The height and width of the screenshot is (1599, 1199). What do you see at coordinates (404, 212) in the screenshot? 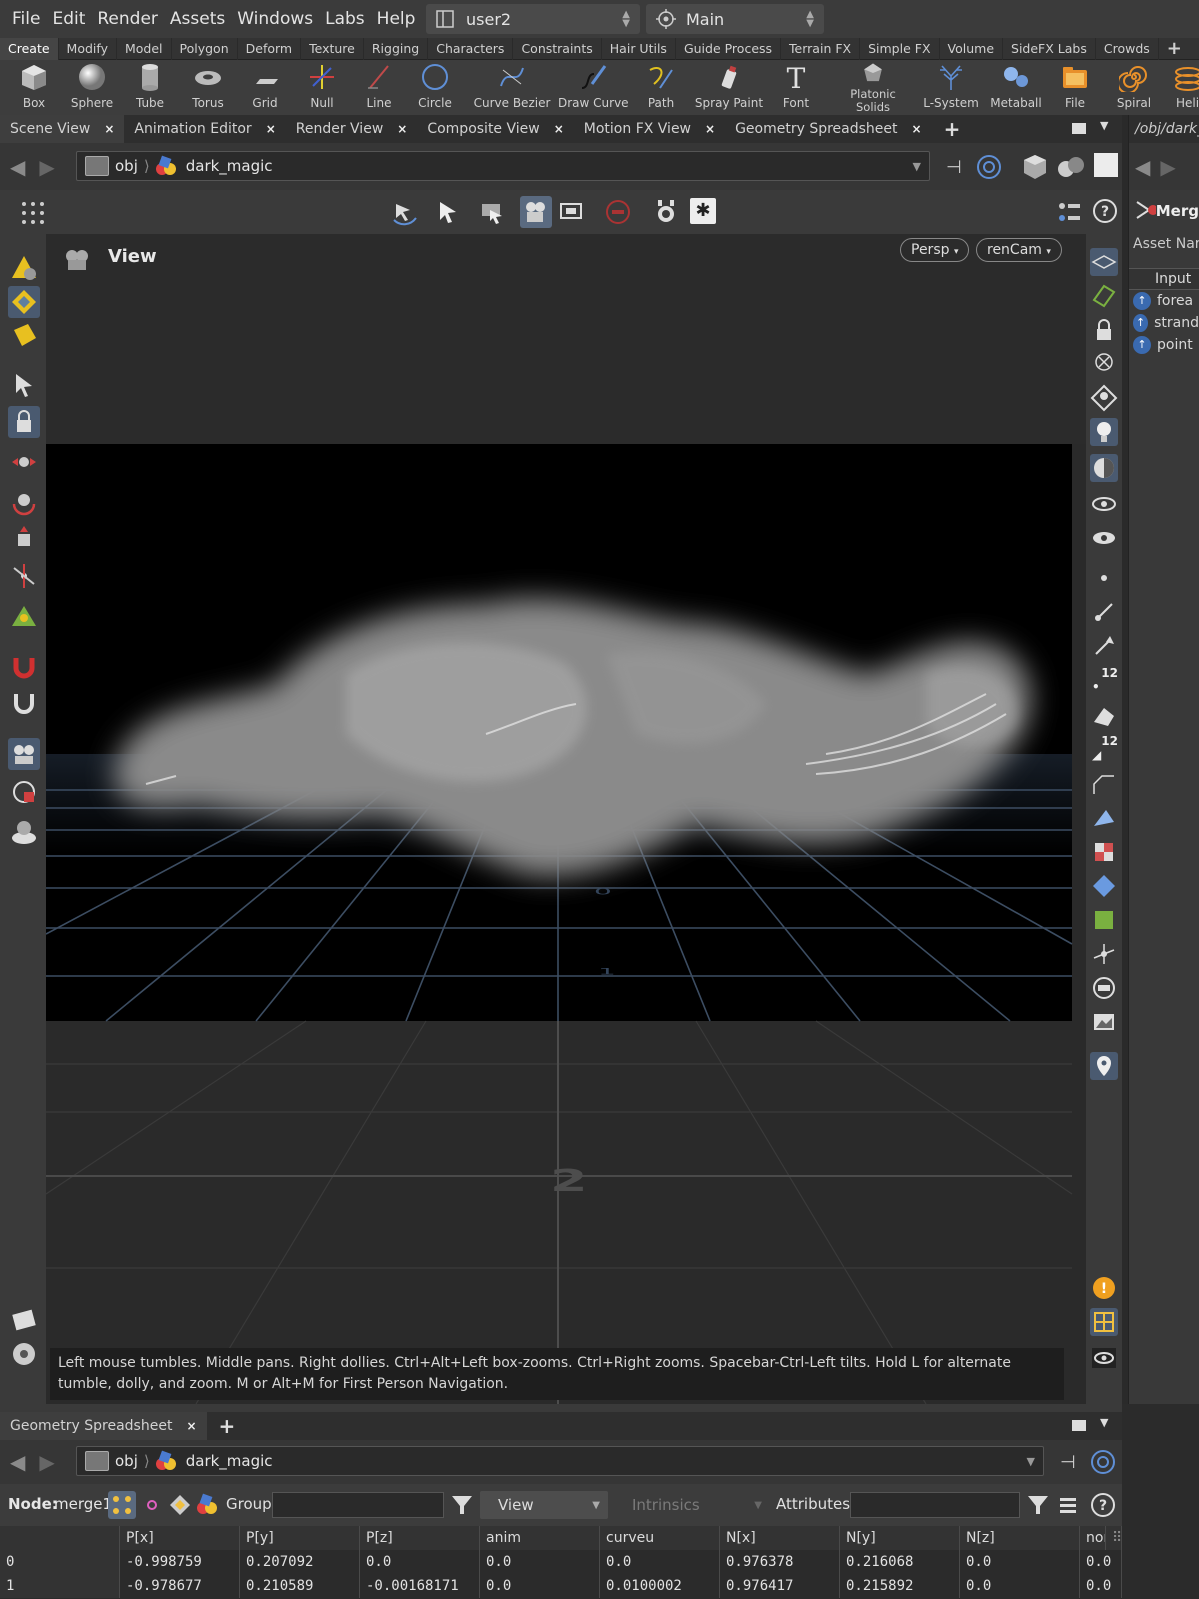
I see `select-tumble-icon` at bounding box center [404, 212].